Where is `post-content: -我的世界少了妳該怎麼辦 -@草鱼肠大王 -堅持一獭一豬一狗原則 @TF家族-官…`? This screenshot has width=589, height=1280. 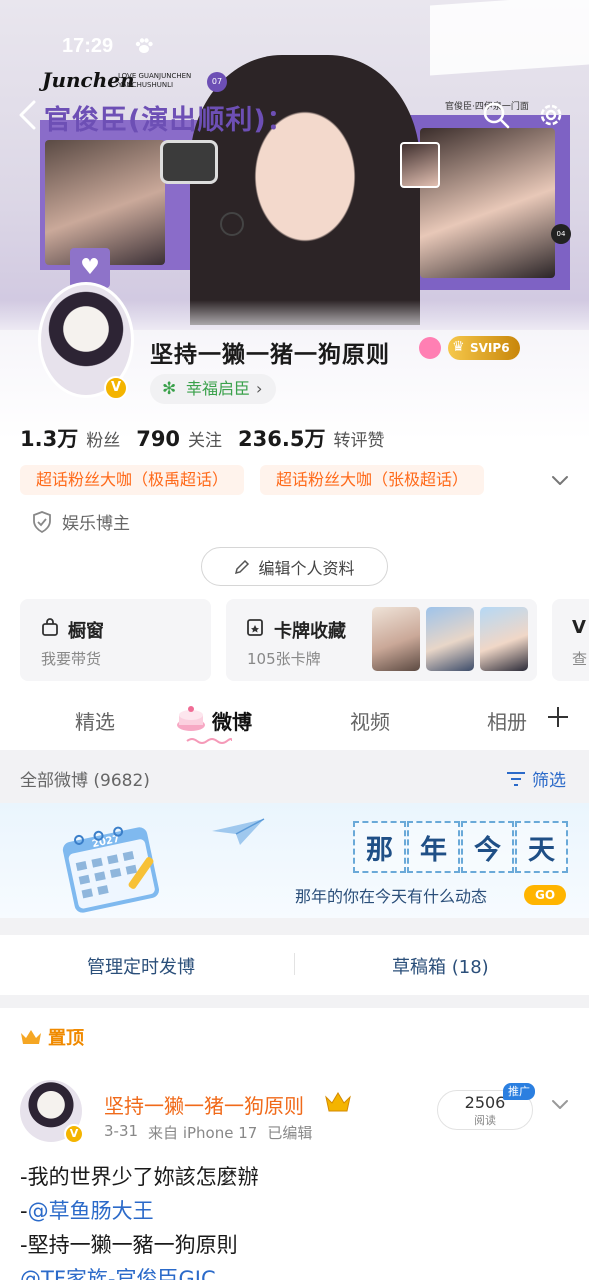
post-content: -我的世界少了妳該怎麼辦 -@草鱼肠大王 -堅持一獭一豬一狗原則 @TF家族-官… is located at coordinates (139, 1220).